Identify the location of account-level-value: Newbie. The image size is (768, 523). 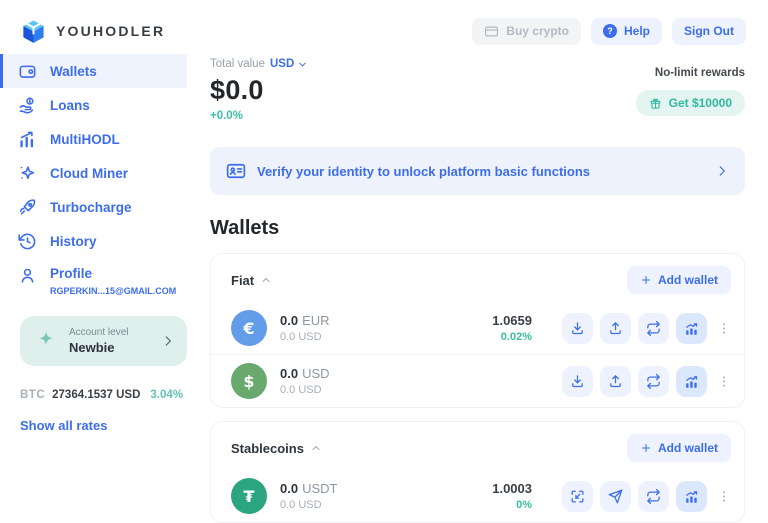
(92, 348).